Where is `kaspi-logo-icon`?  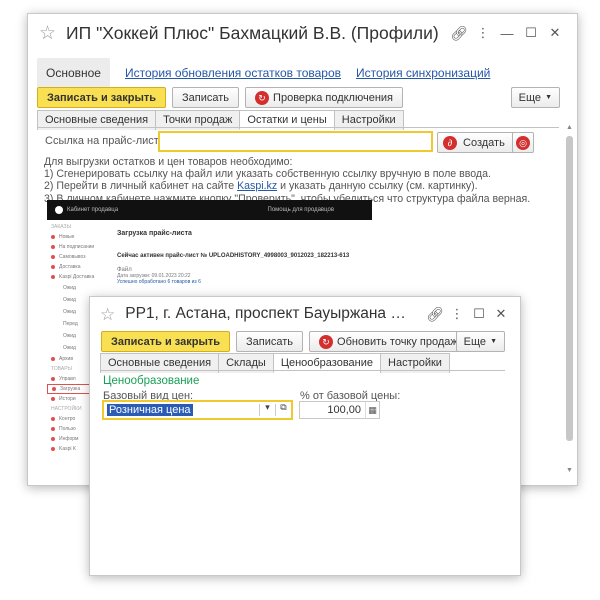 kaspi-logo-icon is located at coordinates (59, 210).